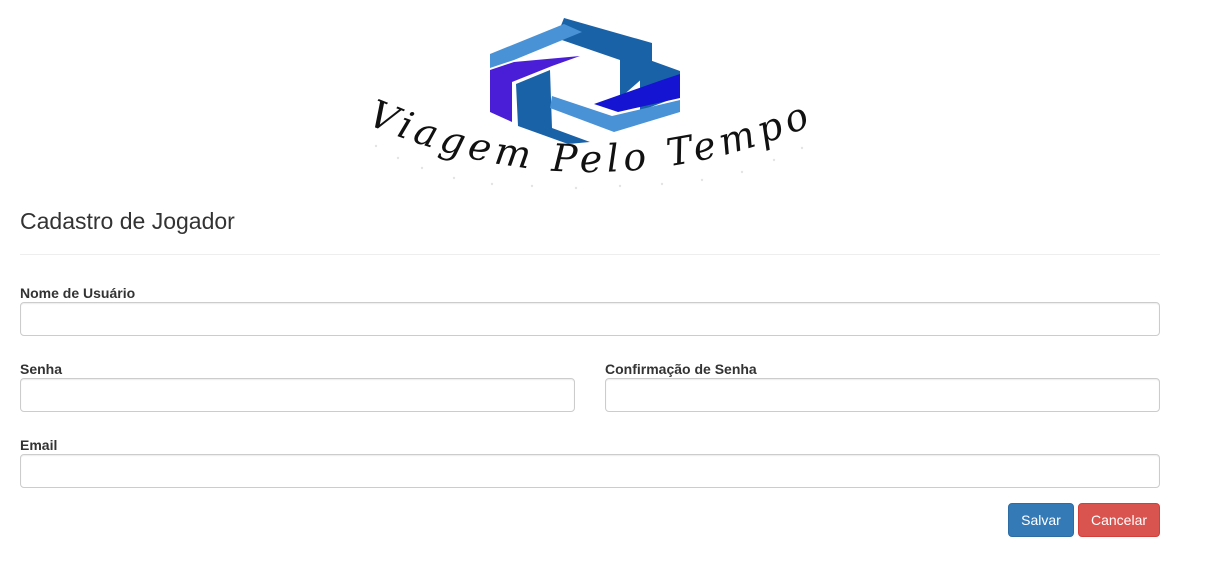  What do you see at coordinates (78, 293) in the screenshot?
I see `username-label: Nome de Usuário` at bounding box center [78, 293].